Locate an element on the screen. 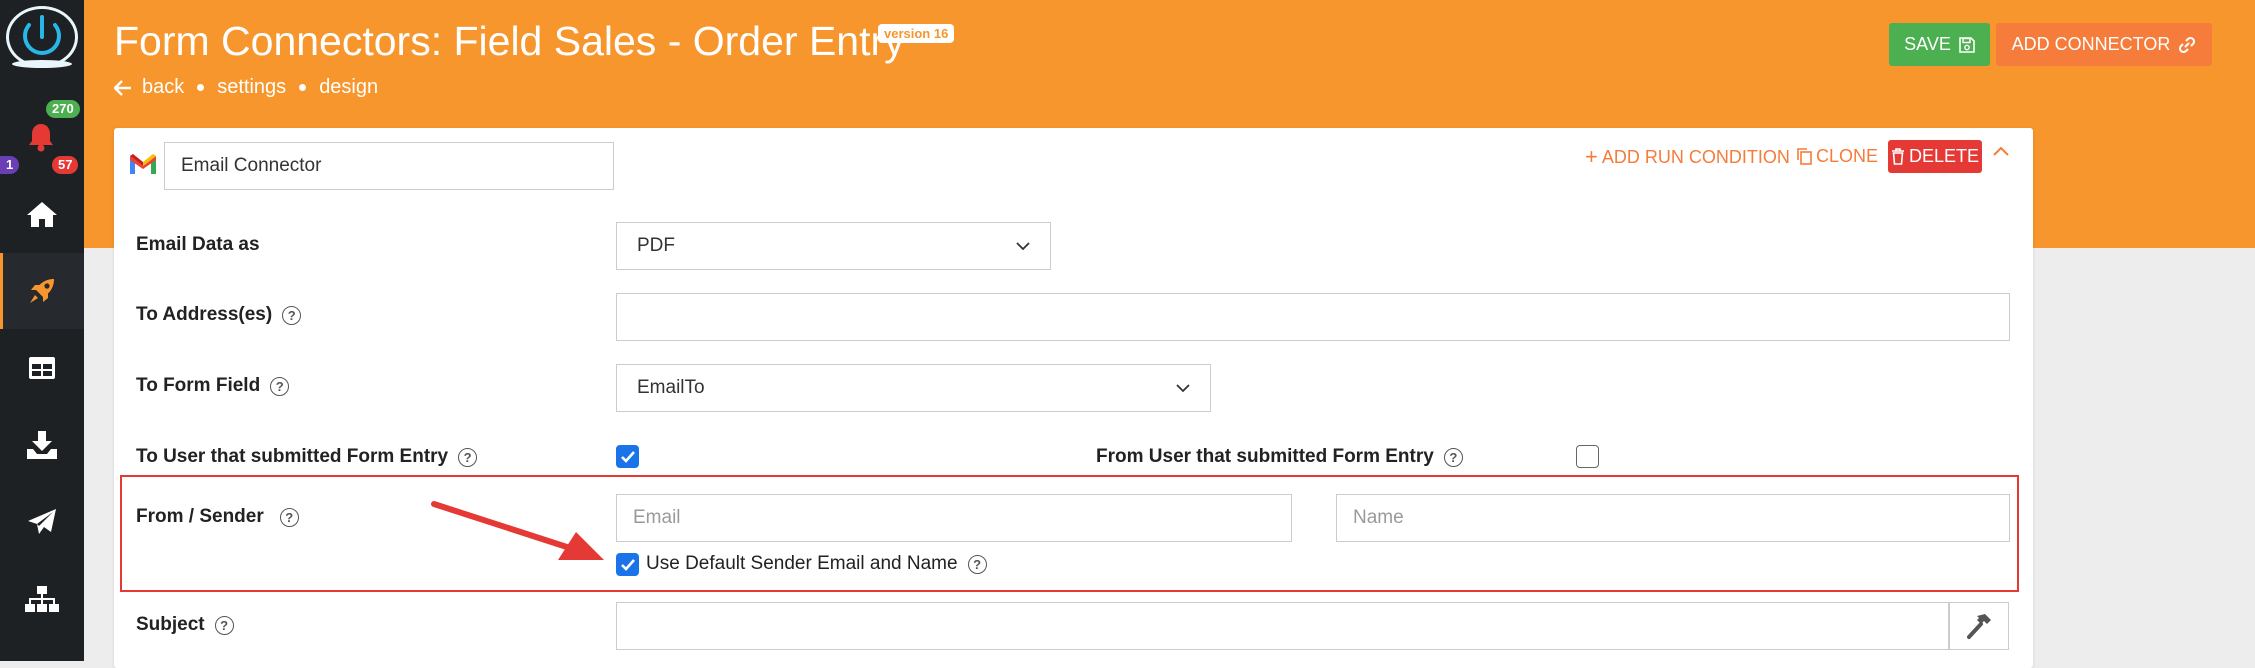 Image resolution: width=2255 pixels, height=668 pixels. from-user-label: From User that submitted Form Entry ? is located at coordinates (1279, 457).